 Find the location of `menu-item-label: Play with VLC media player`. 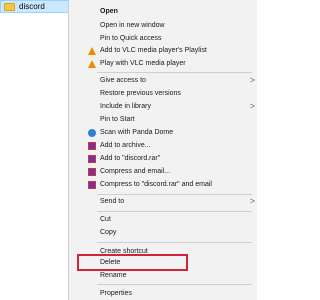

menu-item-label: Play with VLC media player is located at coordinates (143, 63).